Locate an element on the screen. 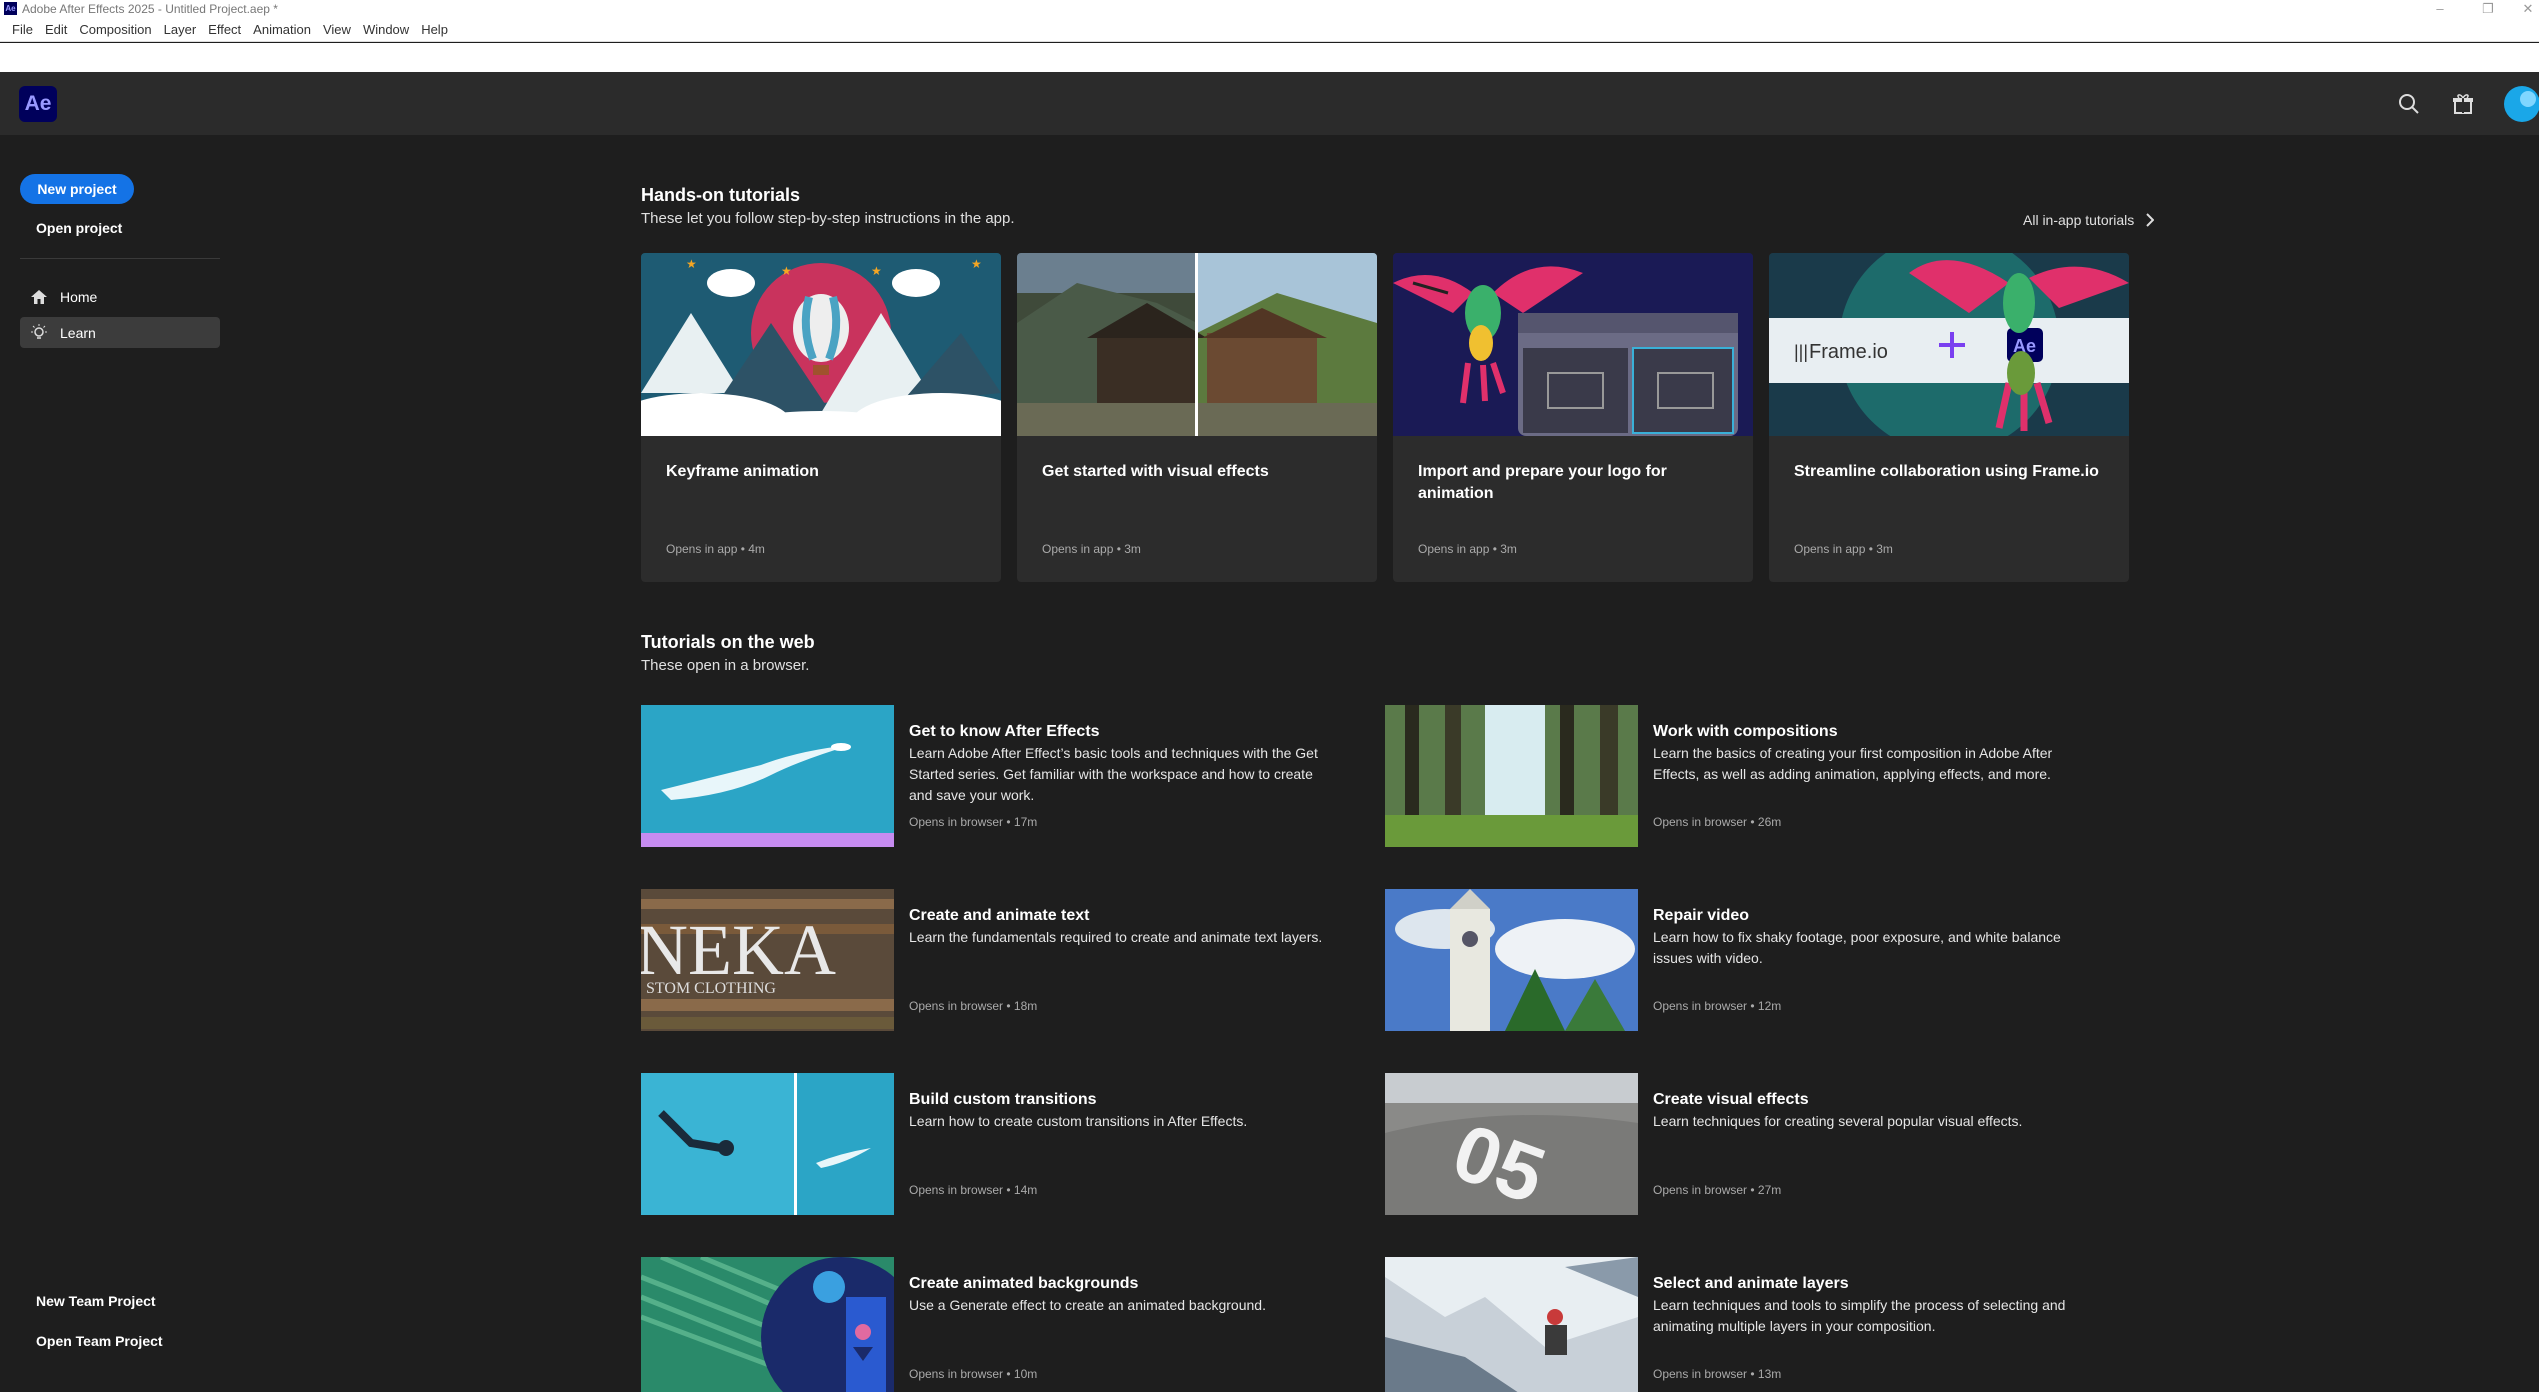 The height and width of the screenshot is (1392, 2539). lightbulb-icon is located at coordinates (39, 331).